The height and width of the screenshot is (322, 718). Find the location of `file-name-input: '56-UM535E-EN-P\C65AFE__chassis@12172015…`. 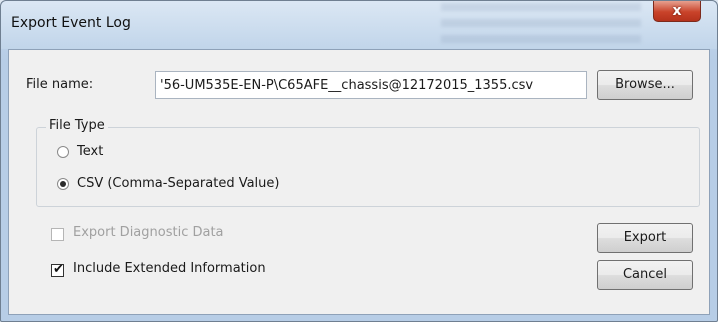

file-name-input: '56-UM535E-EN-P\C65AFE__chassis@12172015… is located at coordinates (371, 85).